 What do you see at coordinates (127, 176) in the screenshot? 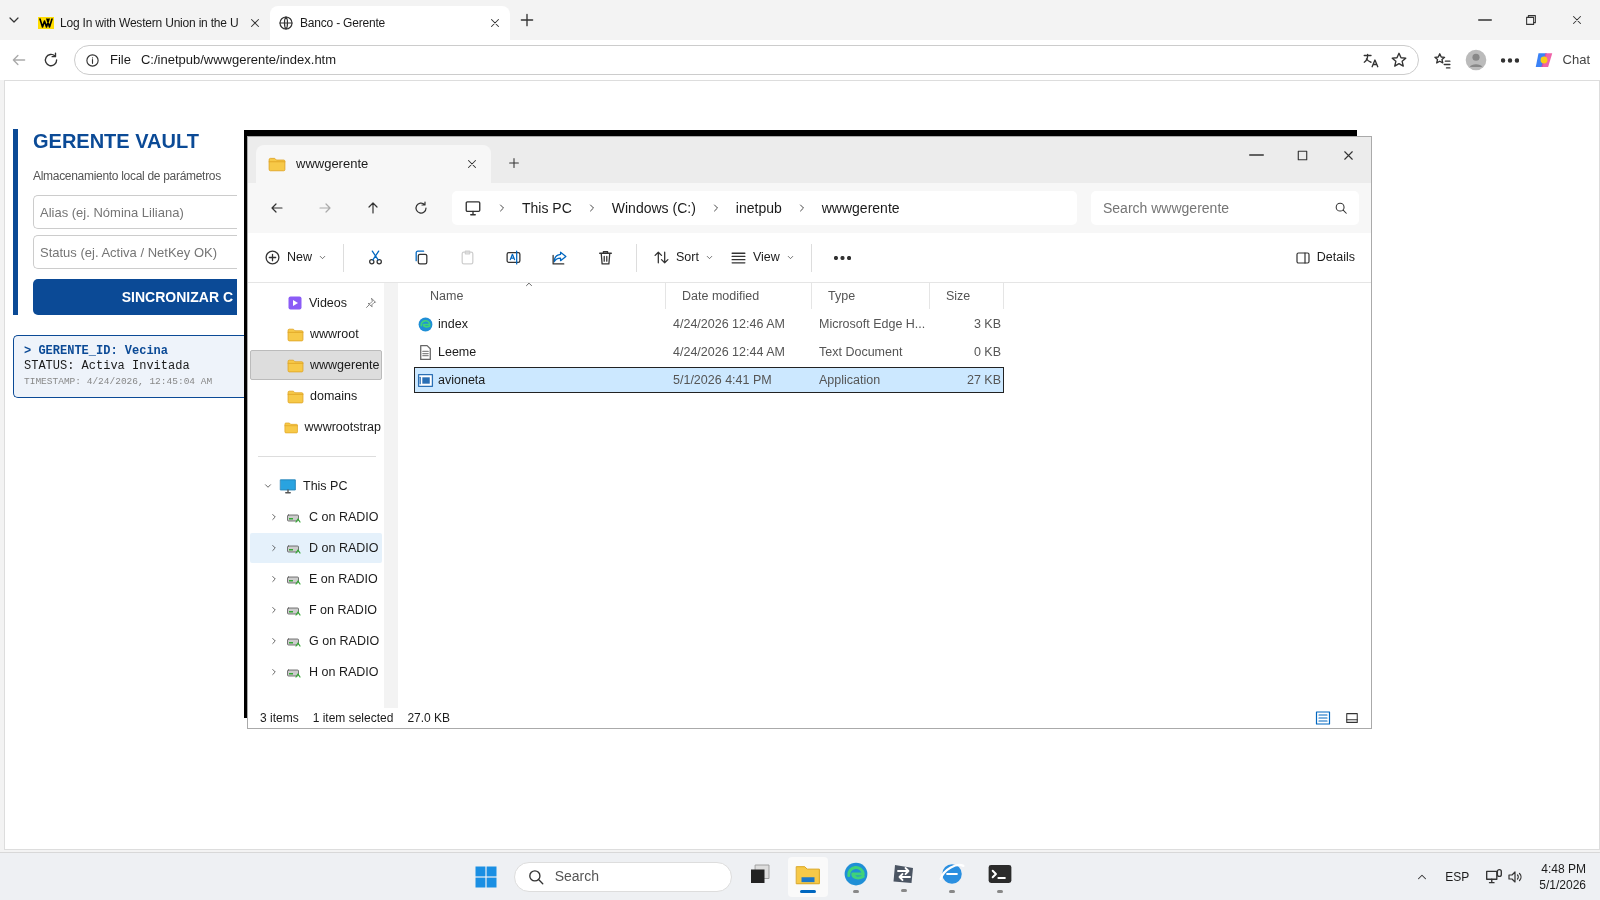
I see `subtitle-text: Almacenamiento local de parámetros` at bounding box center [127, 176].